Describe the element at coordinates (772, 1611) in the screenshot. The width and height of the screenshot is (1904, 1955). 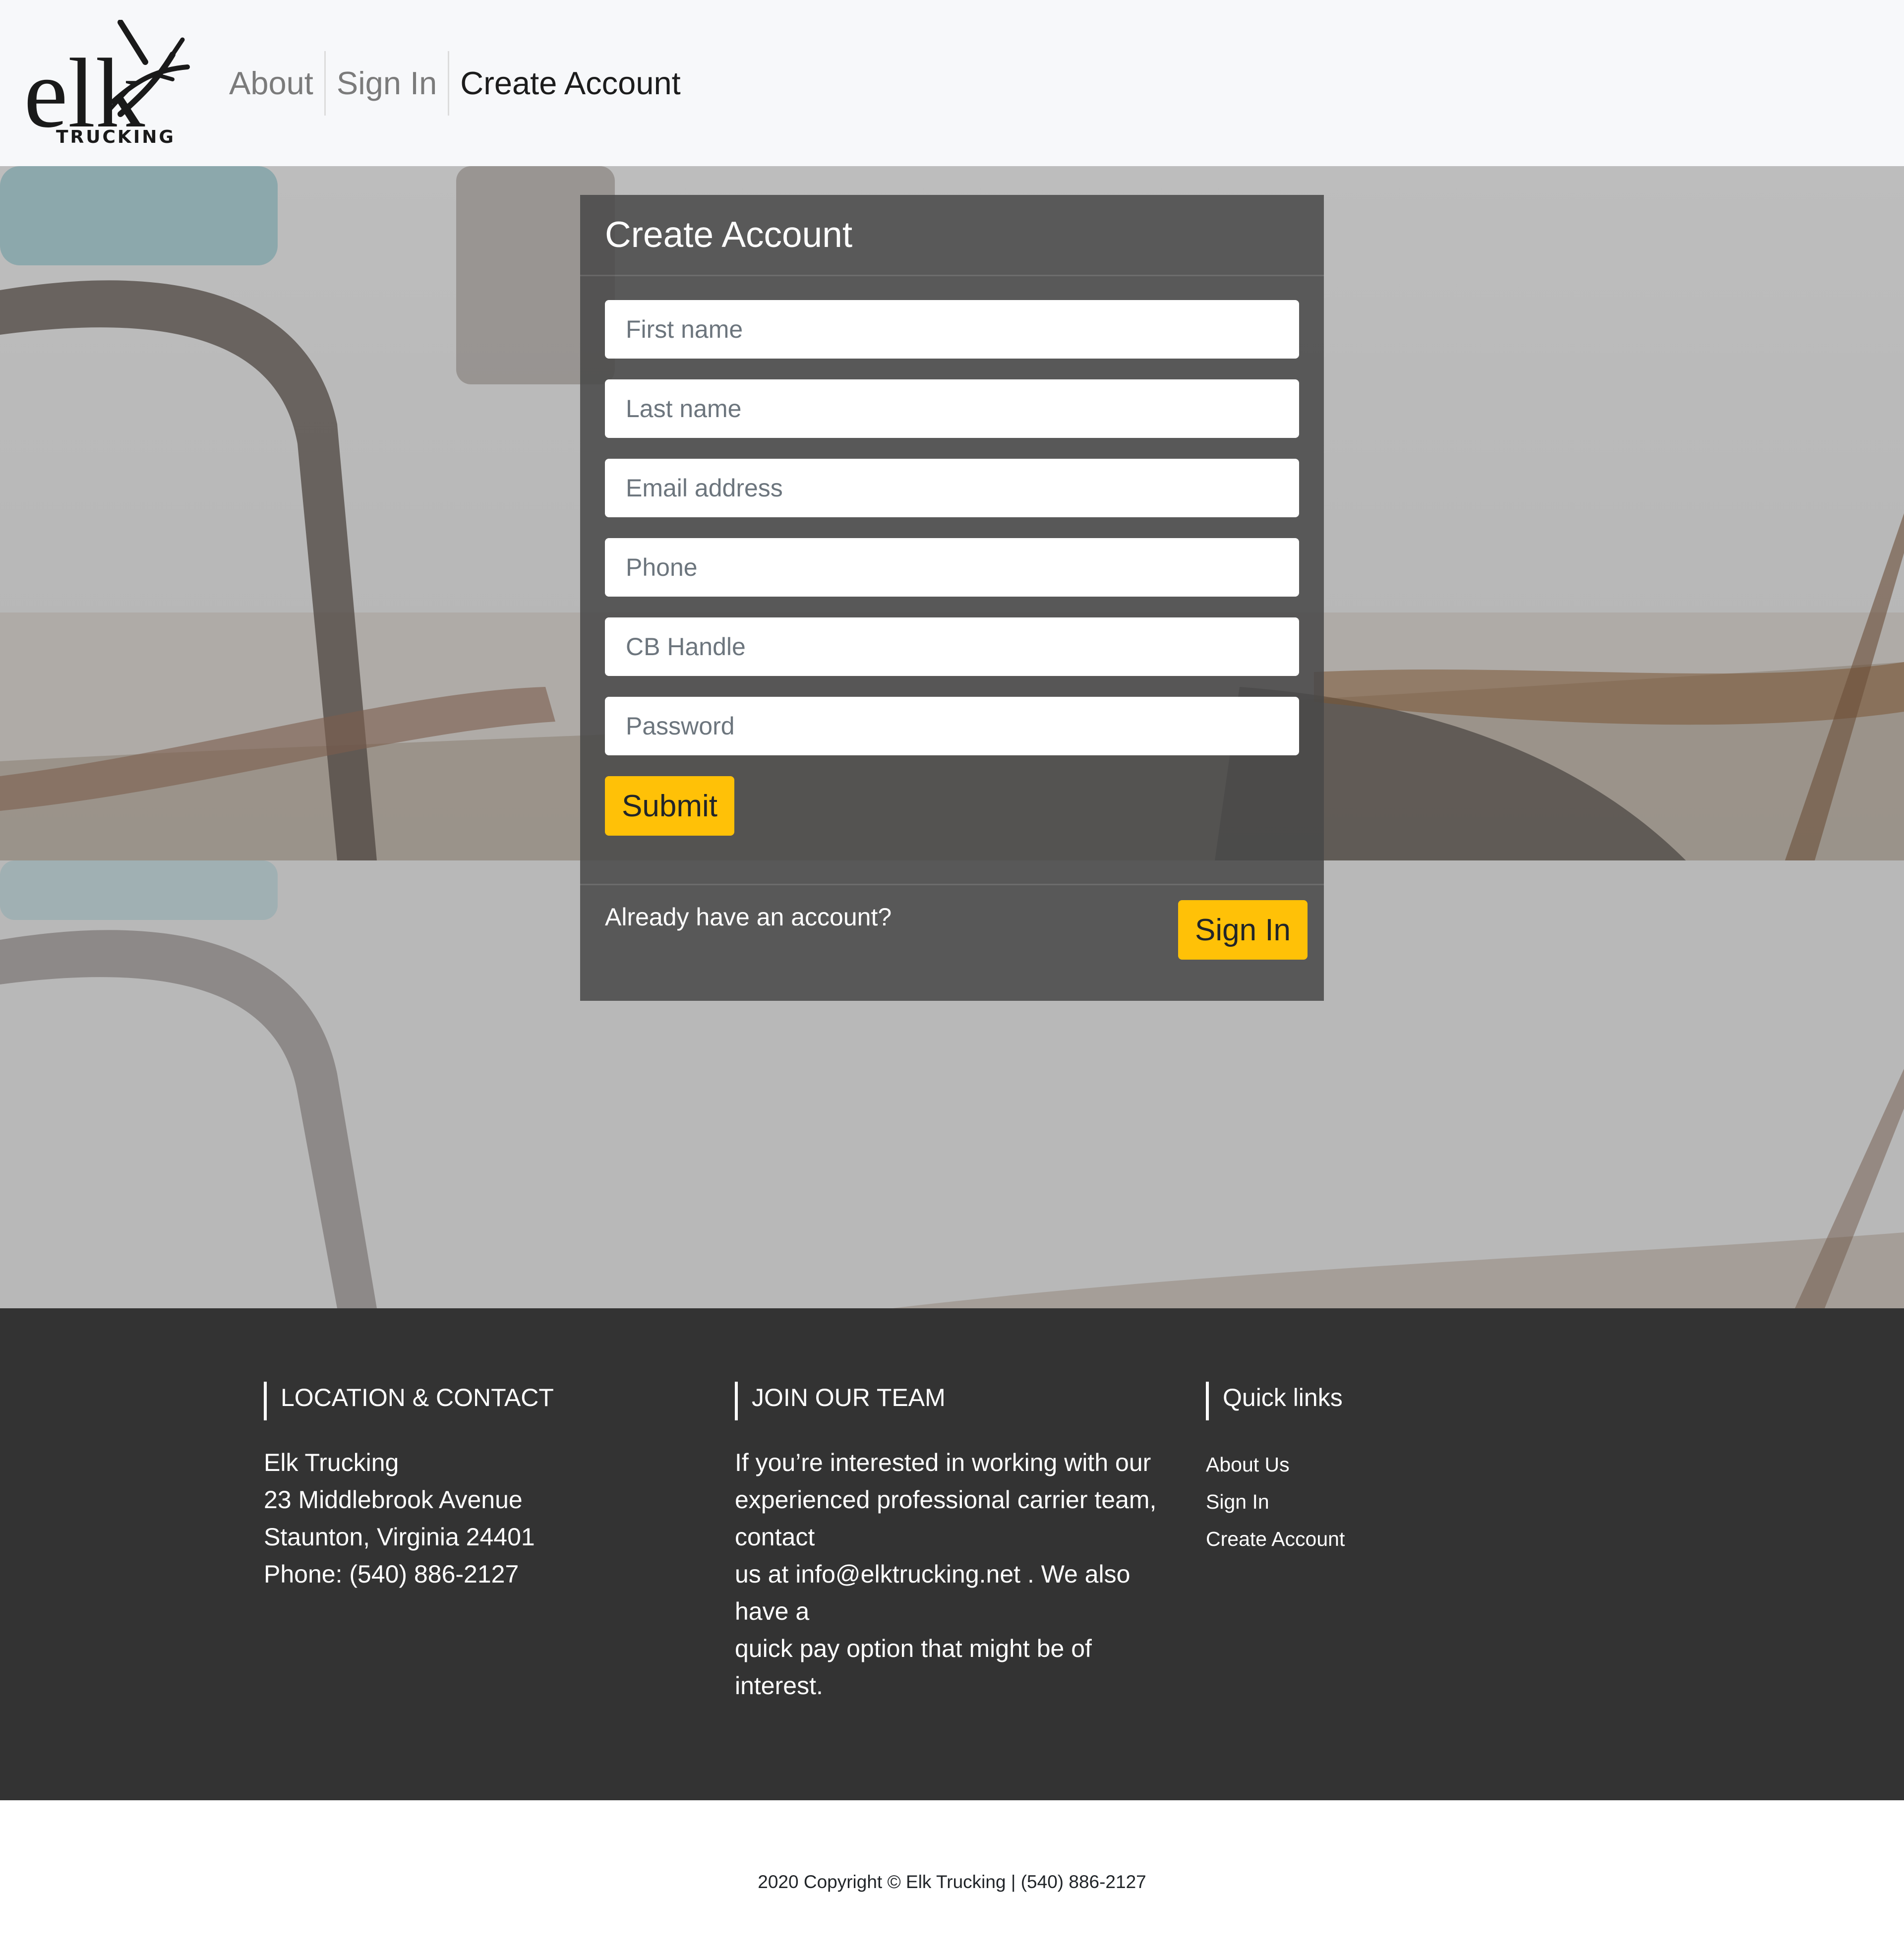
I see `join-text-line: have a` at that location.